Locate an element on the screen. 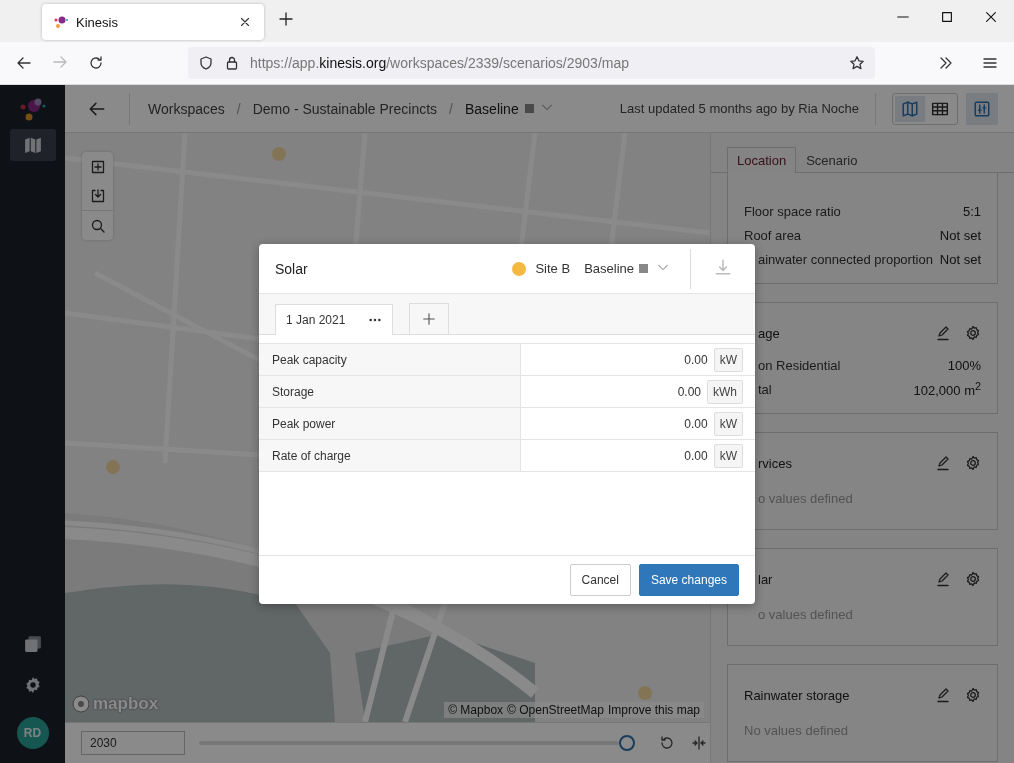 The height and width of the screenshot is (763, 1014). card-title: rvices is located at coordinates (774, 463).